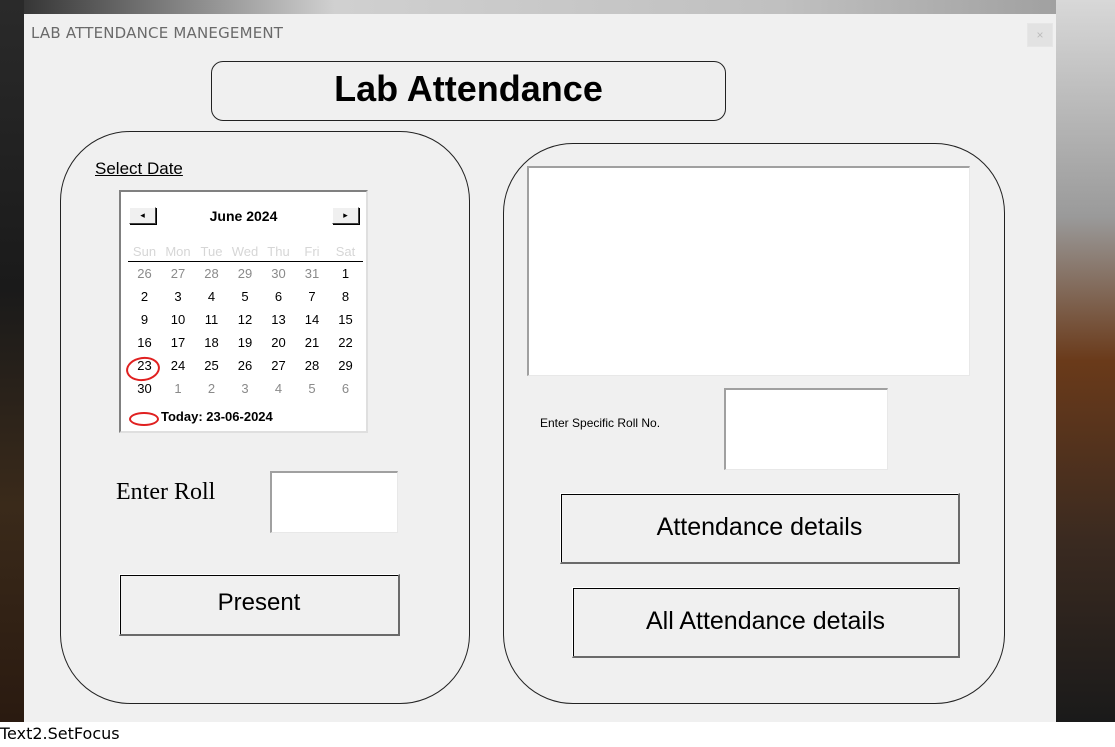 The height and width of the screenshot is (747, 1115). I want to click on calendar-day: 20, so click(278, 346).